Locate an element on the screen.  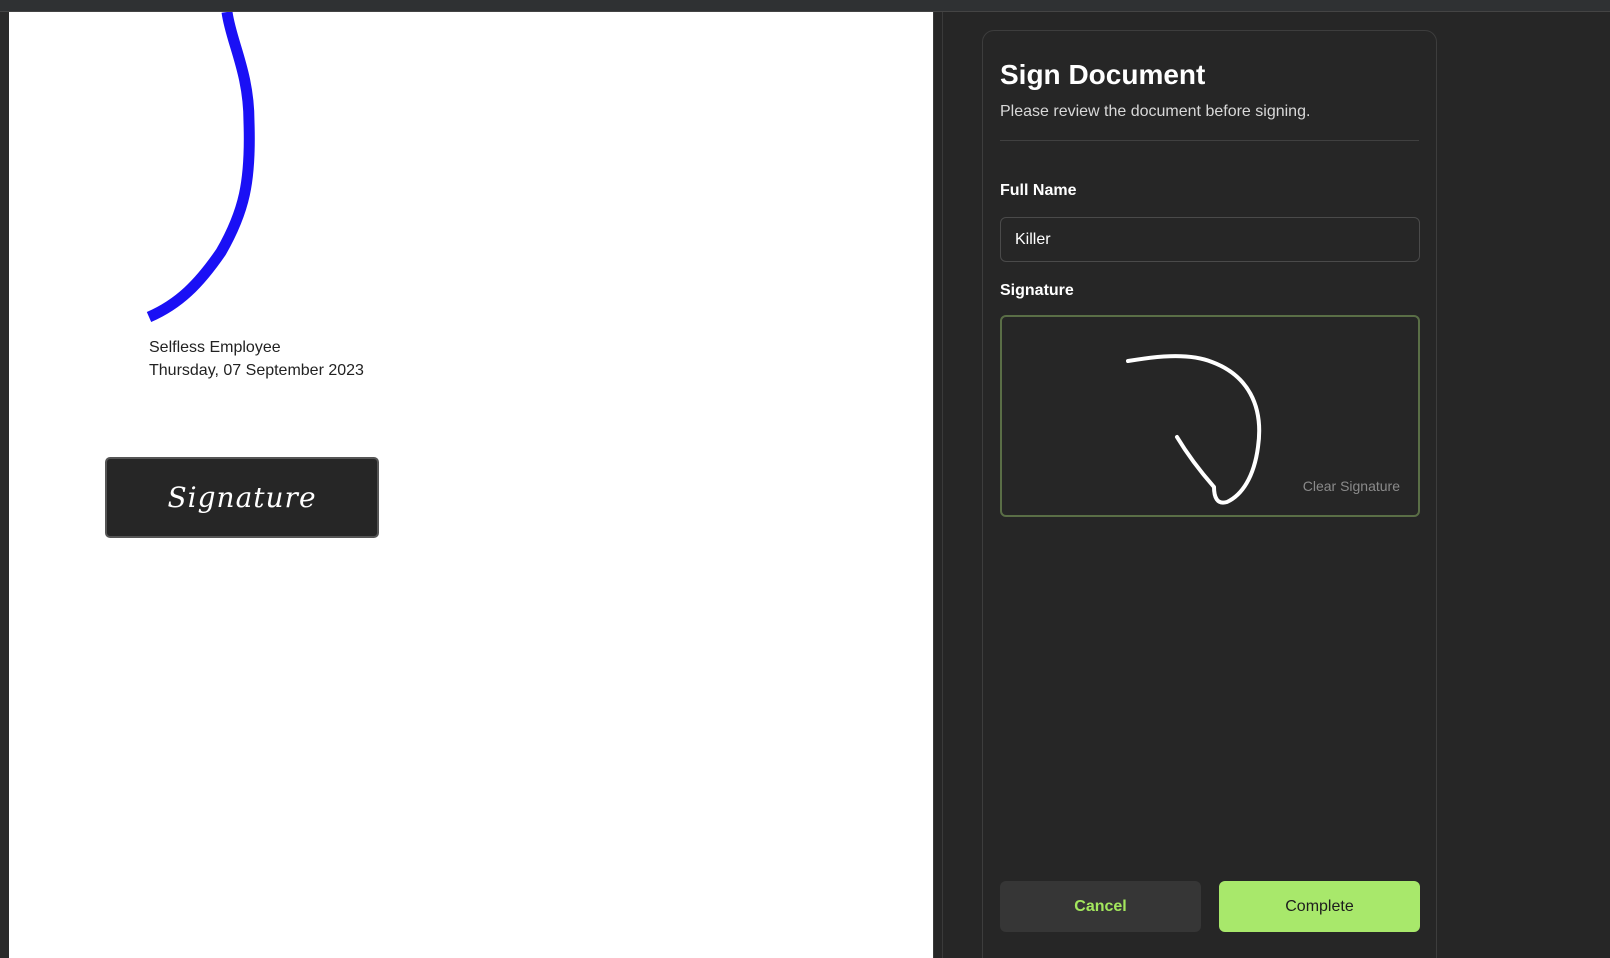
signature-field-label: Signature is located at coordinates (242, 497).